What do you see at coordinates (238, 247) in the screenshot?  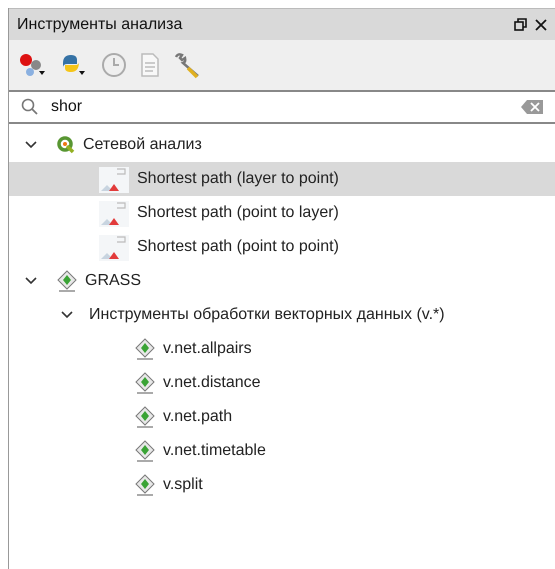 I see `item-label: Shortest path (point to point)` at bounding box center [238, 247].